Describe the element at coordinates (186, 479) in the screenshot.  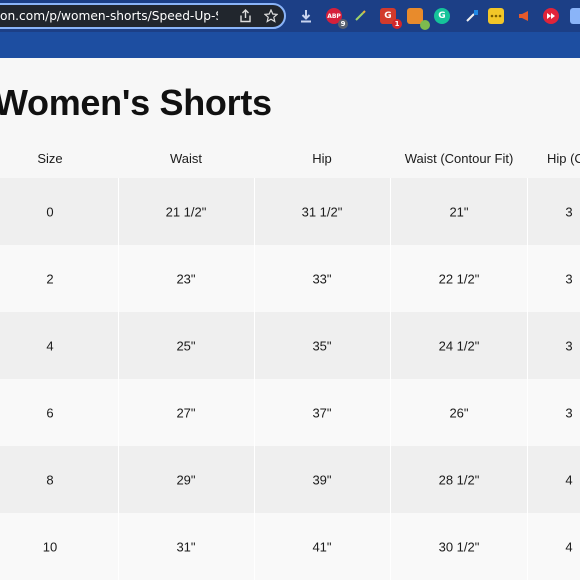
I see `cell-waist: 29"` at that location.